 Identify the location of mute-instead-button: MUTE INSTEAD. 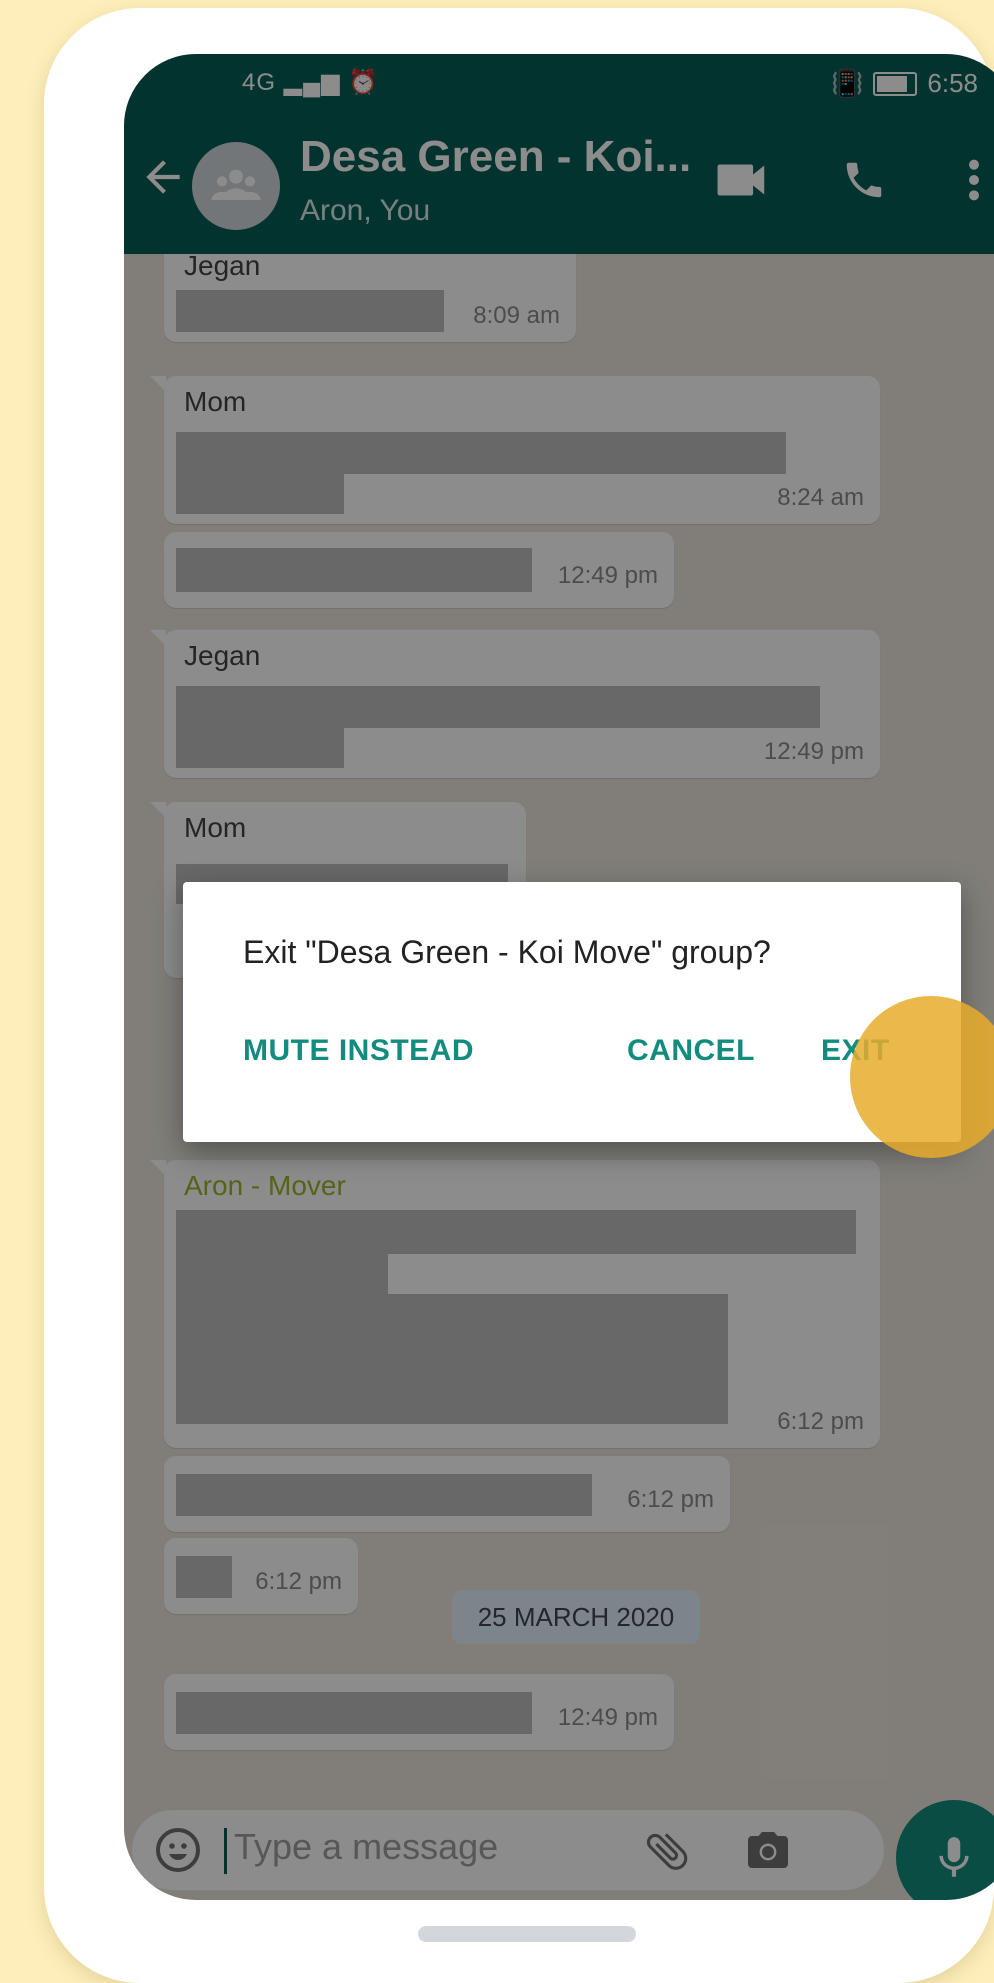
(358, 1051).